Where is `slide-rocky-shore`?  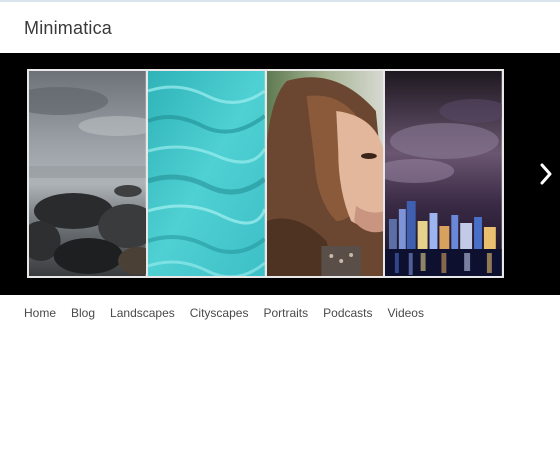 slide-rocky-shore is located at coordinates (87, 173).